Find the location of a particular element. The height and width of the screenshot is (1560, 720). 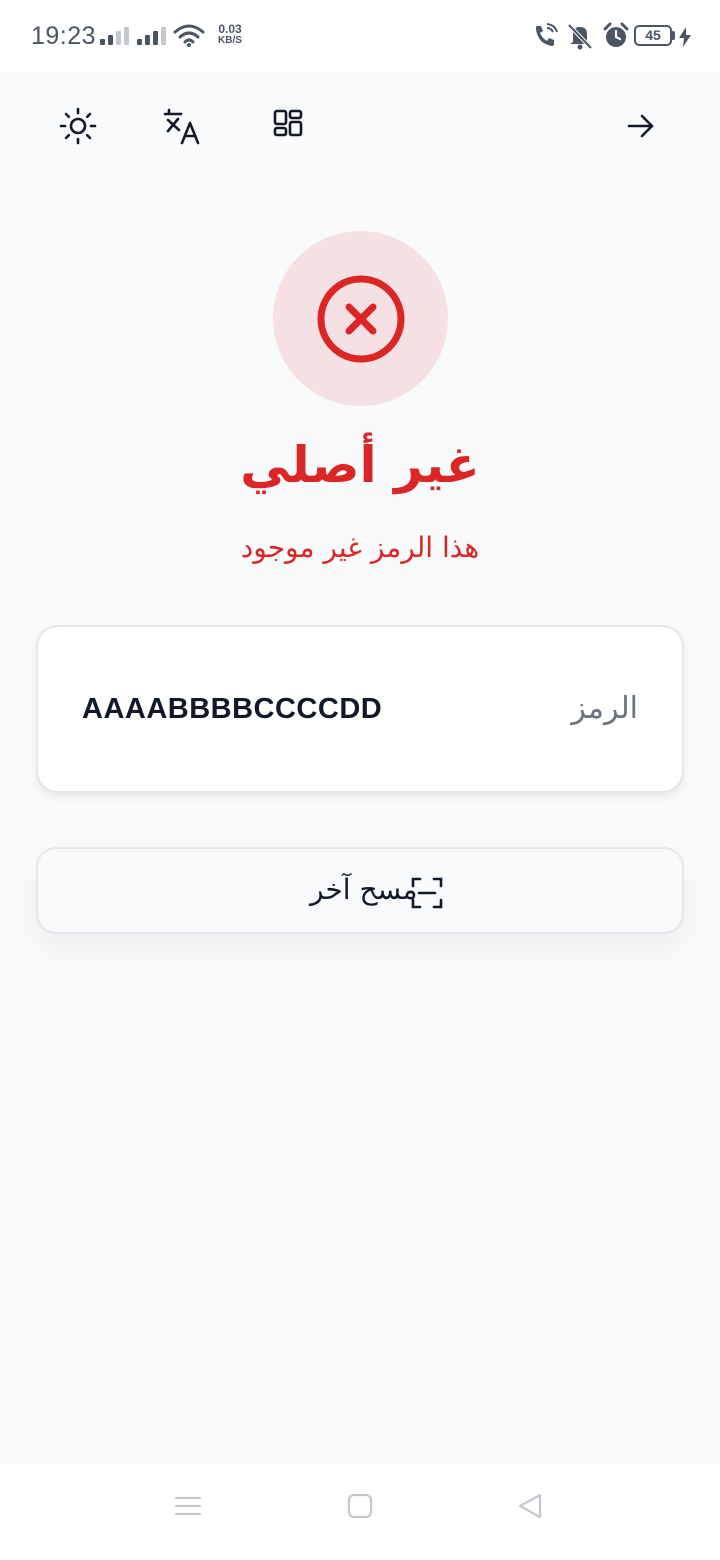

system-nav-bar is located at coordinates (360, 1512).